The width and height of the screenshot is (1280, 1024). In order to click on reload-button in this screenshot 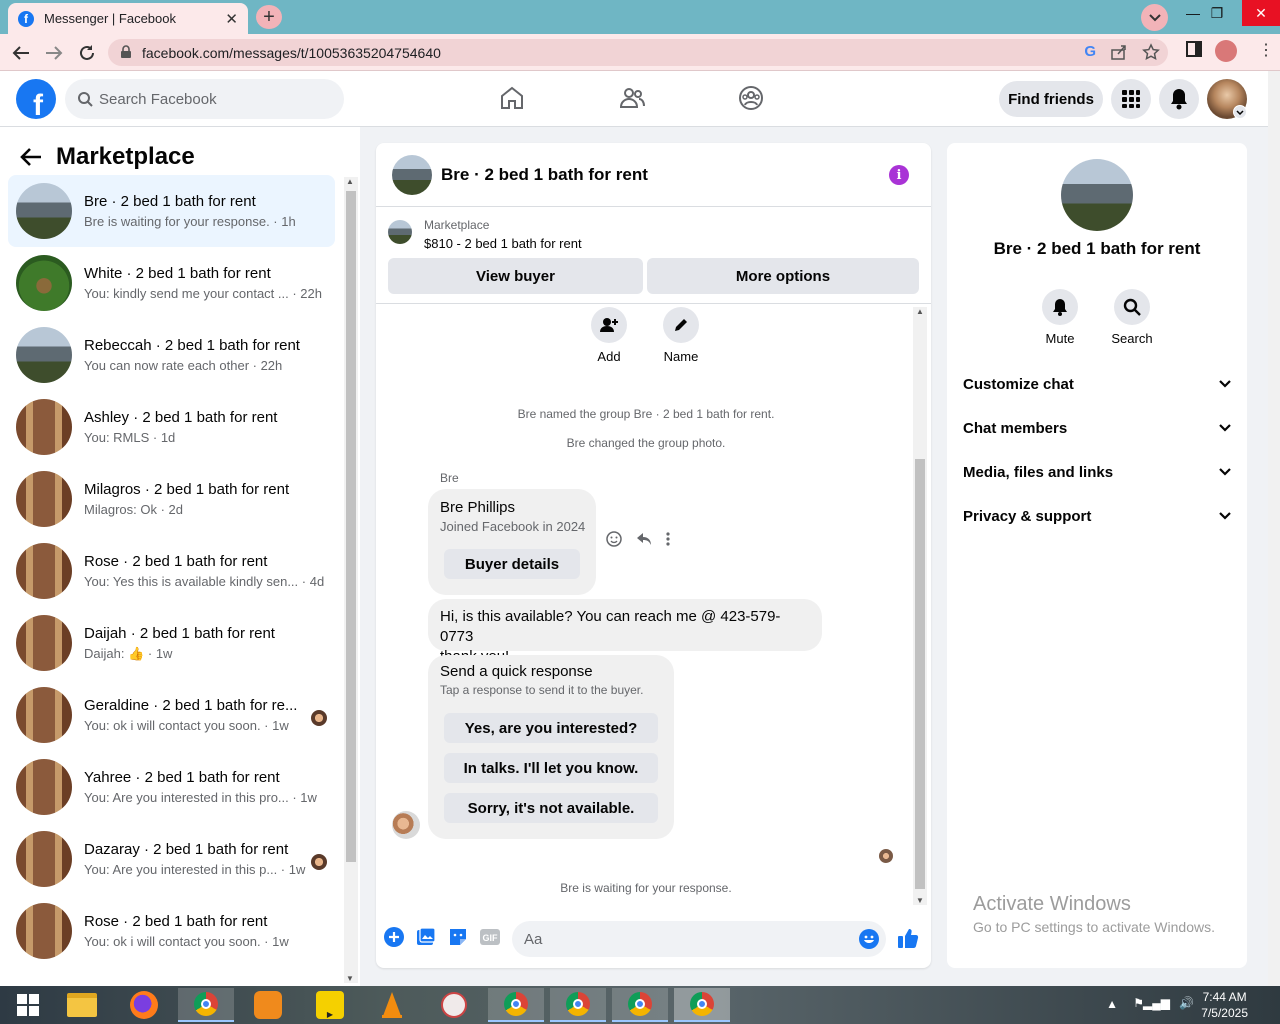, I will do `click(87, 53)`.